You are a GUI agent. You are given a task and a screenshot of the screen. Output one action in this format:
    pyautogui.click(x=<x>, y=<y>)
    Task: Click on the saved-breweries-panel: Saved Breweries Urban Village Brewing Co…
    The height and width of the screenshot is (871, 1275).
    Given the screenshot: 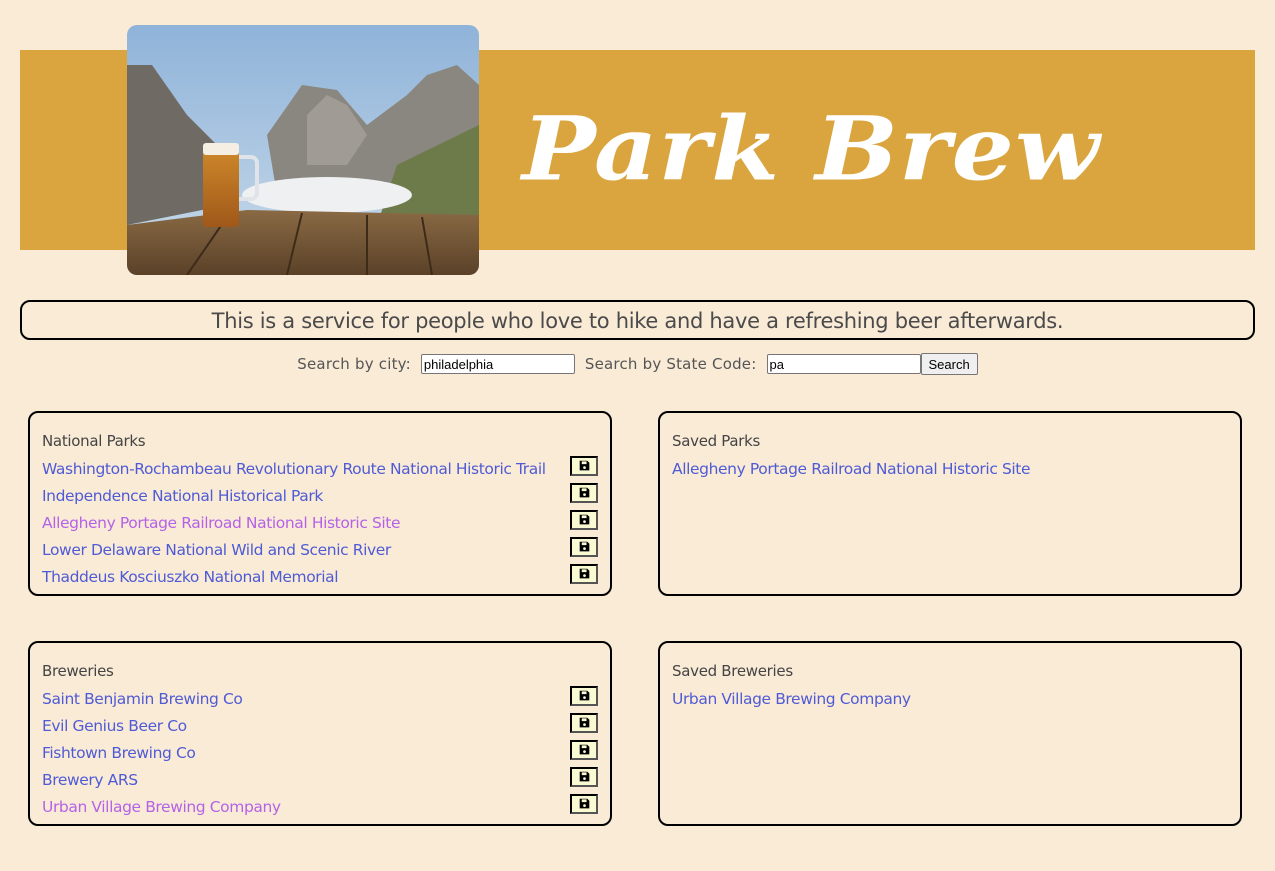 What is the action you would take?
    pyautogui.click(x=950, y=733)
    